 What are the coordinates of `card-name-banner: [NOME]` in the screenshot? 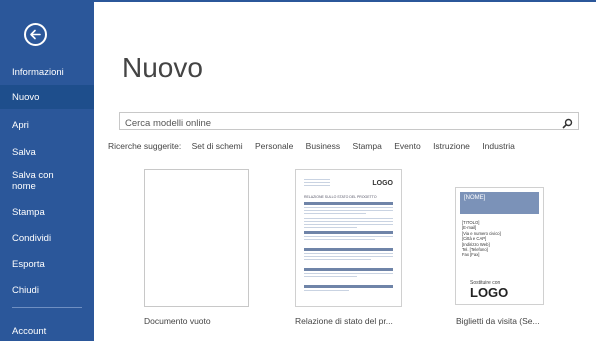 It's located at (499, 203).